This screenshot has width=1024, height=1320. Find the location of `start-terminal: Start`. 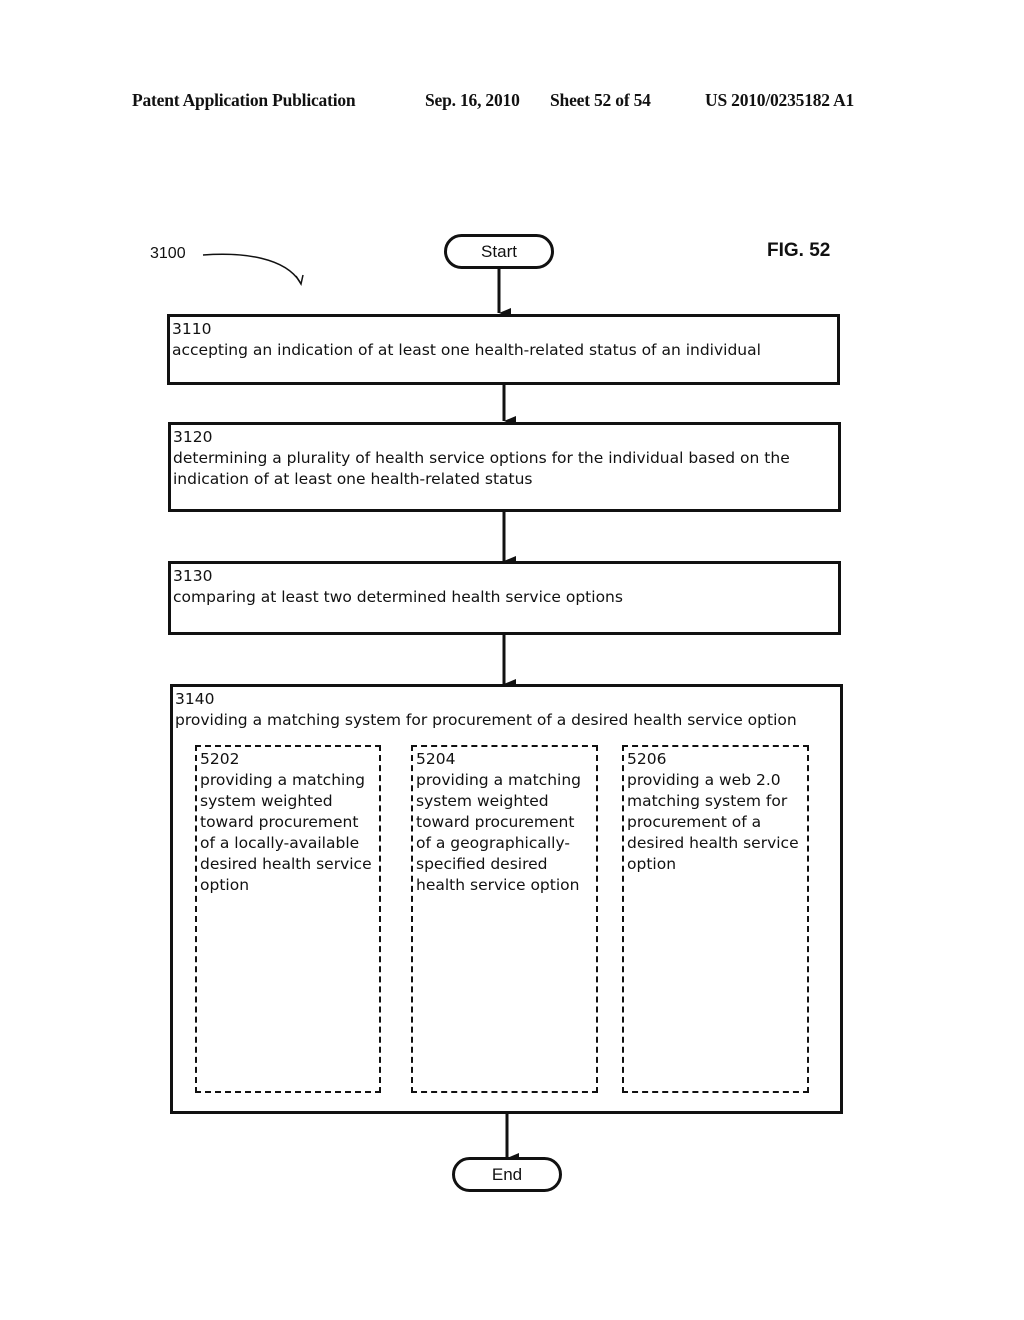

start-terminal: Start is located at coordinates (499, 251).